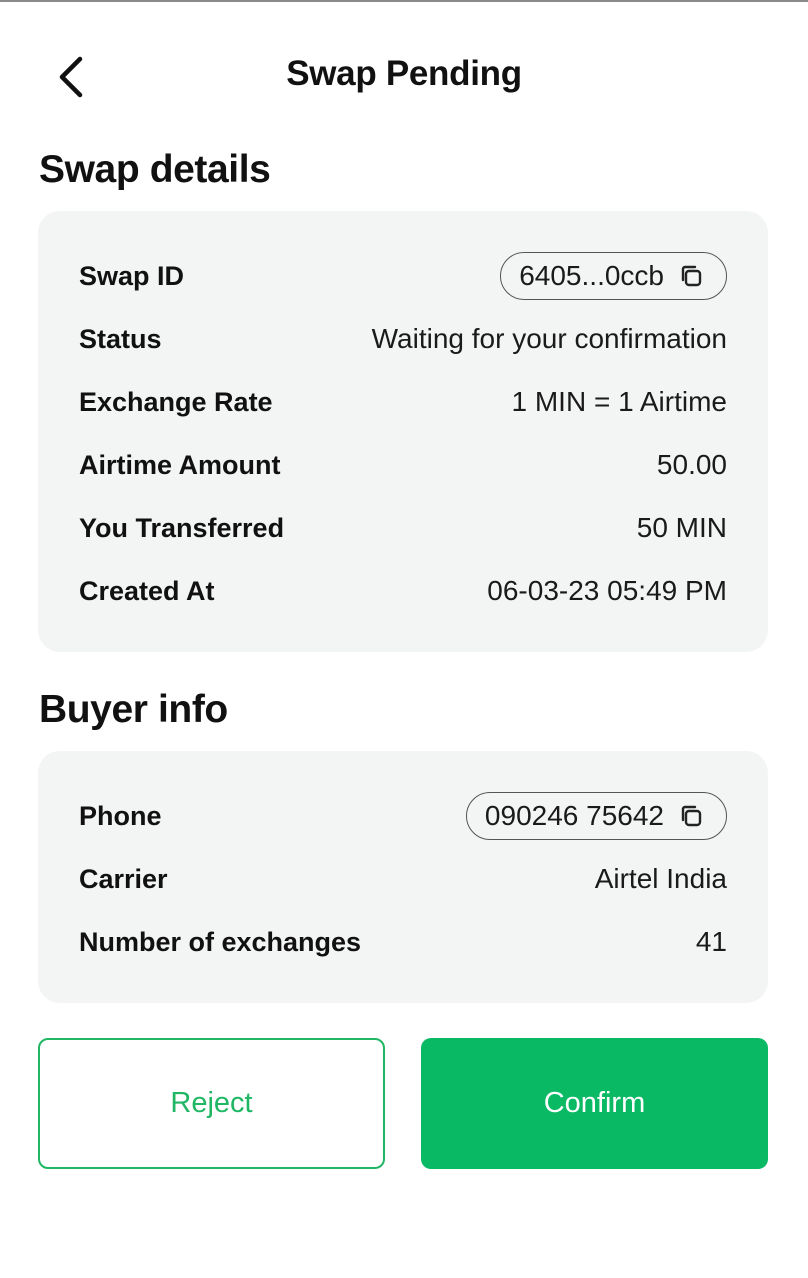 This screenshot has width=808, height=1278. What do you see at coordinates (574, 815) in the screenshot?
I see `phone-value: 090246 75642` at bounding box center [574, 815].